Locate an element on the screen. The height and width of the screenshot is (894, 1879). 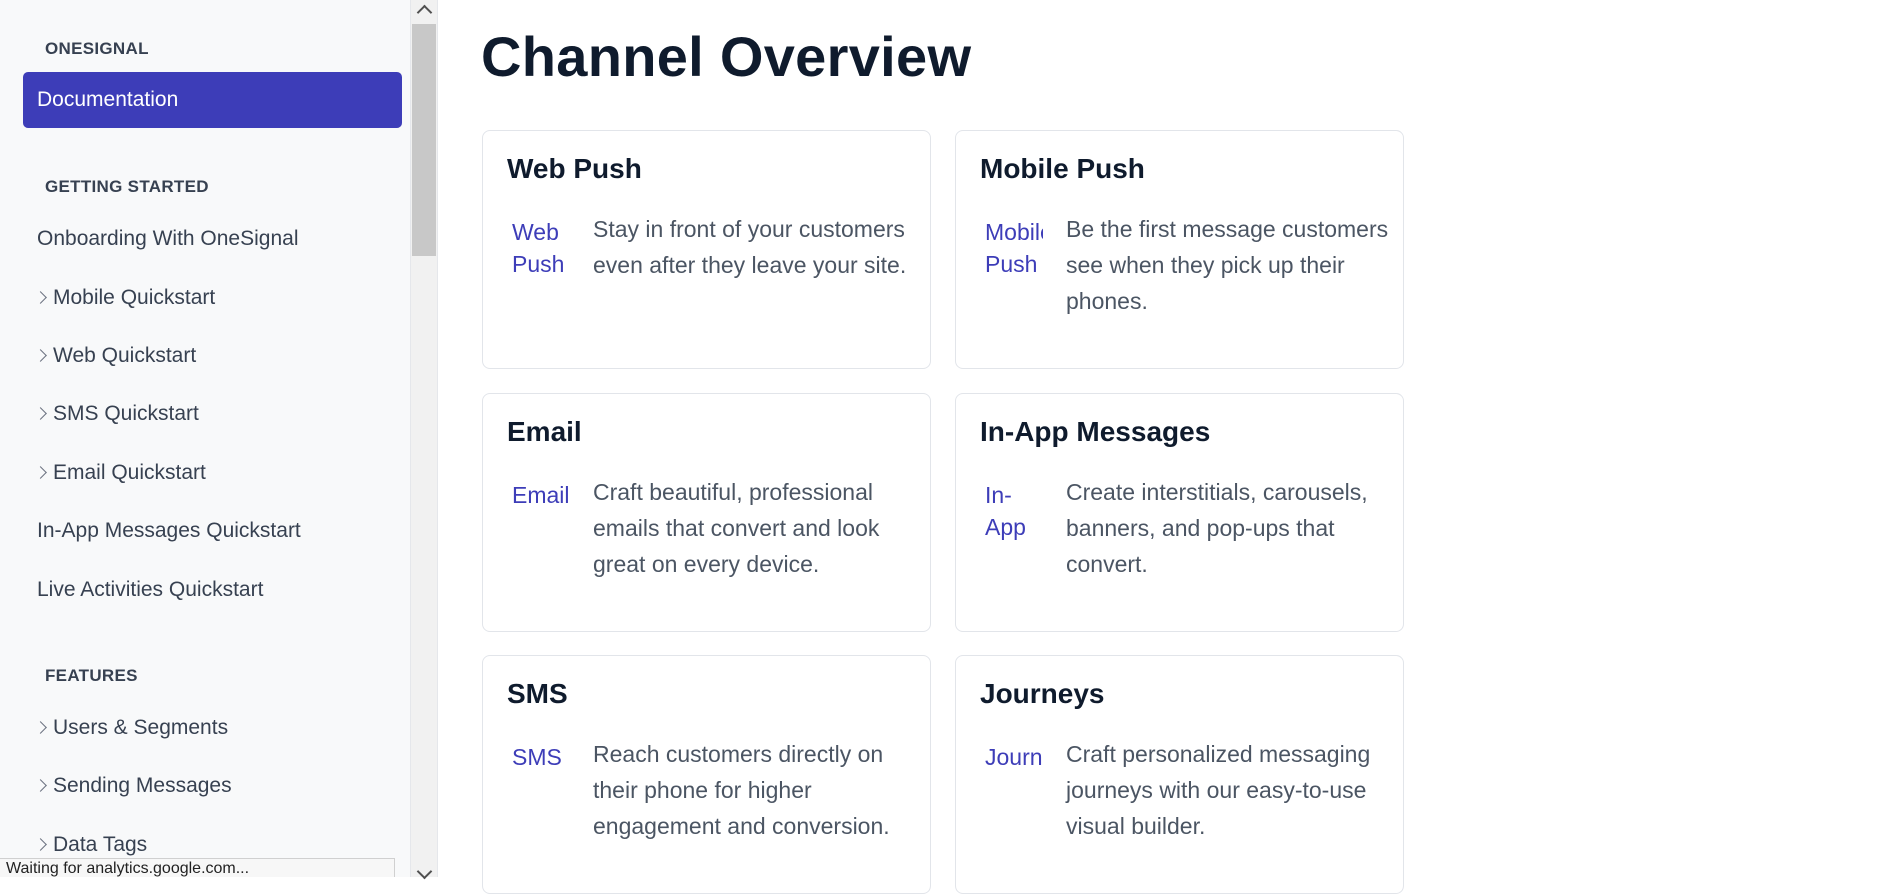
sidebar-item-data-tags: Data Tags is located at coordinates (91, 845).